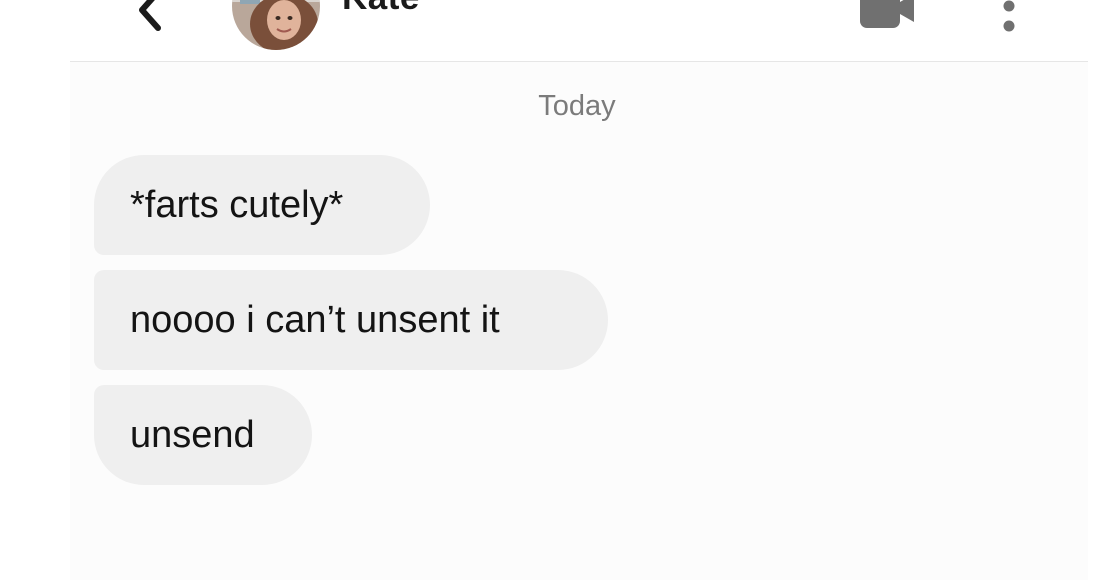  I want to click on back-button, so click(150, 18).